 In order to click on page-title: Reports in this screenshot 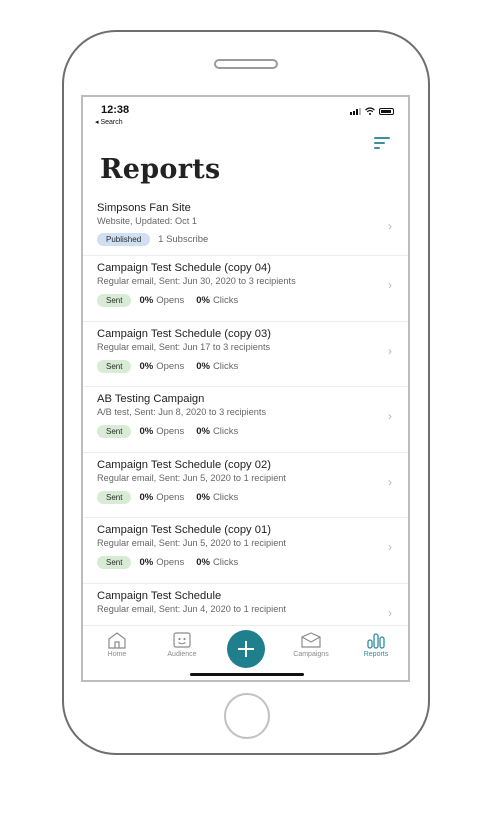, I will do `click(160, 169)`.